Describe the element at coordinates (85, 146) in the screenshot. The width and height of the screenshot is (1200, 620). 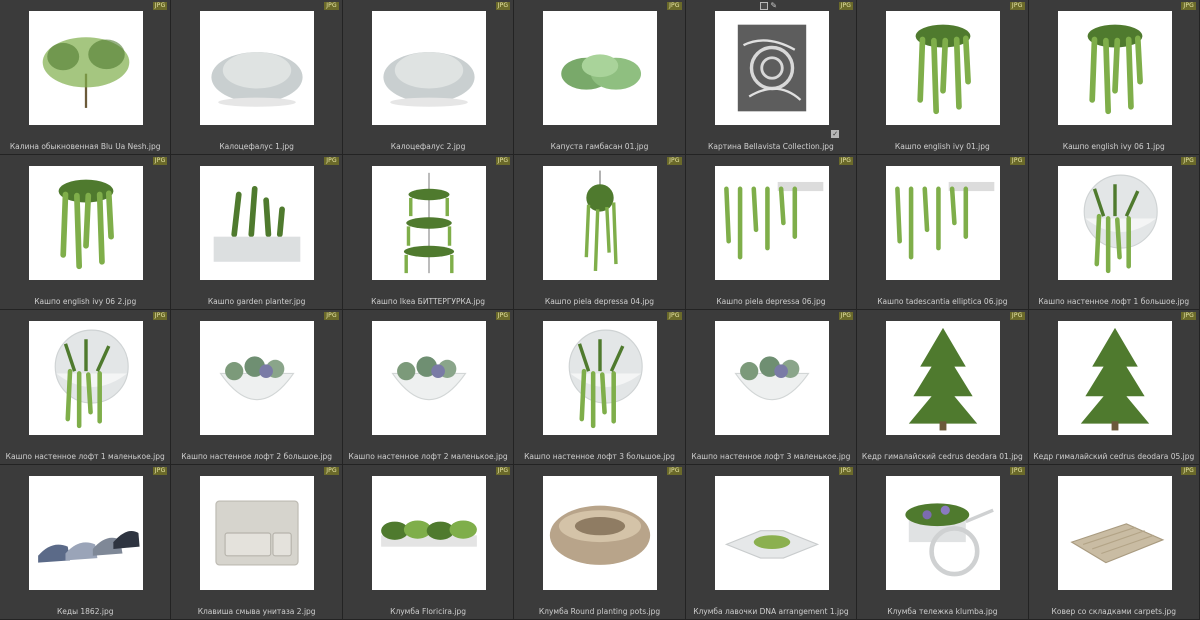
I see `file-name-label: Калина обыкновенная Blu Ua Nesh.jpg` at that location.